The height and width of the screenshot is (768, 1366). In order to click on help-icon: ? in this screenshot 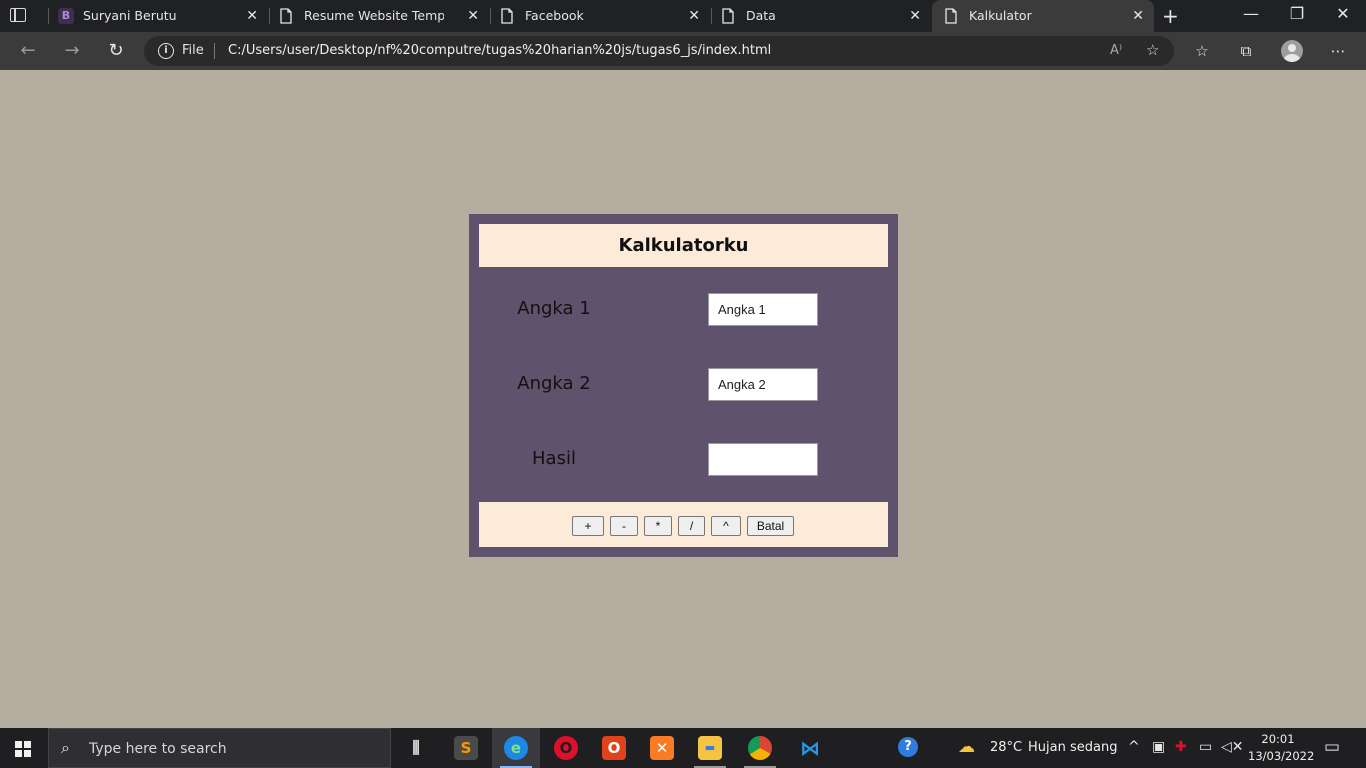, I will do `click(908, 747)`.